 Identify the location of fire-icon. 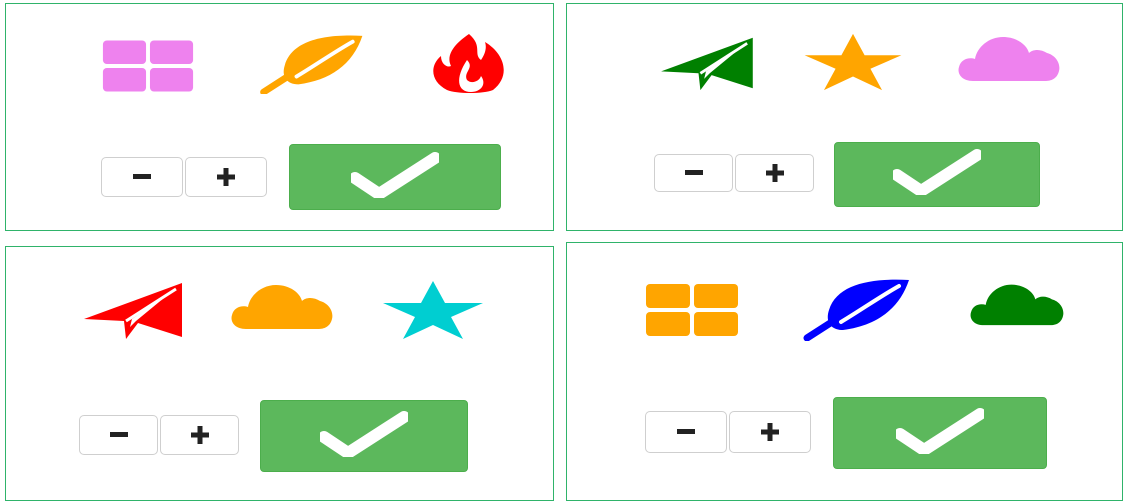
(470, 63).